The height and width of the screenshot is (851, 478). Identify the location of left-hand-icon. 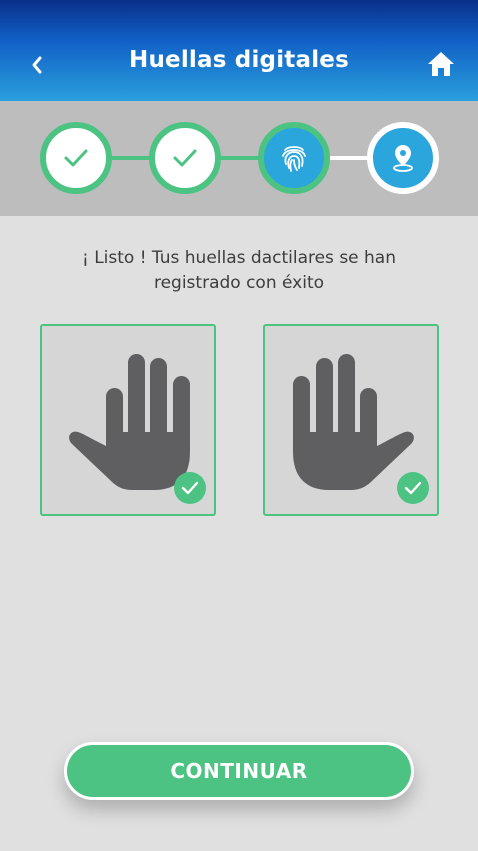
(129, 422).